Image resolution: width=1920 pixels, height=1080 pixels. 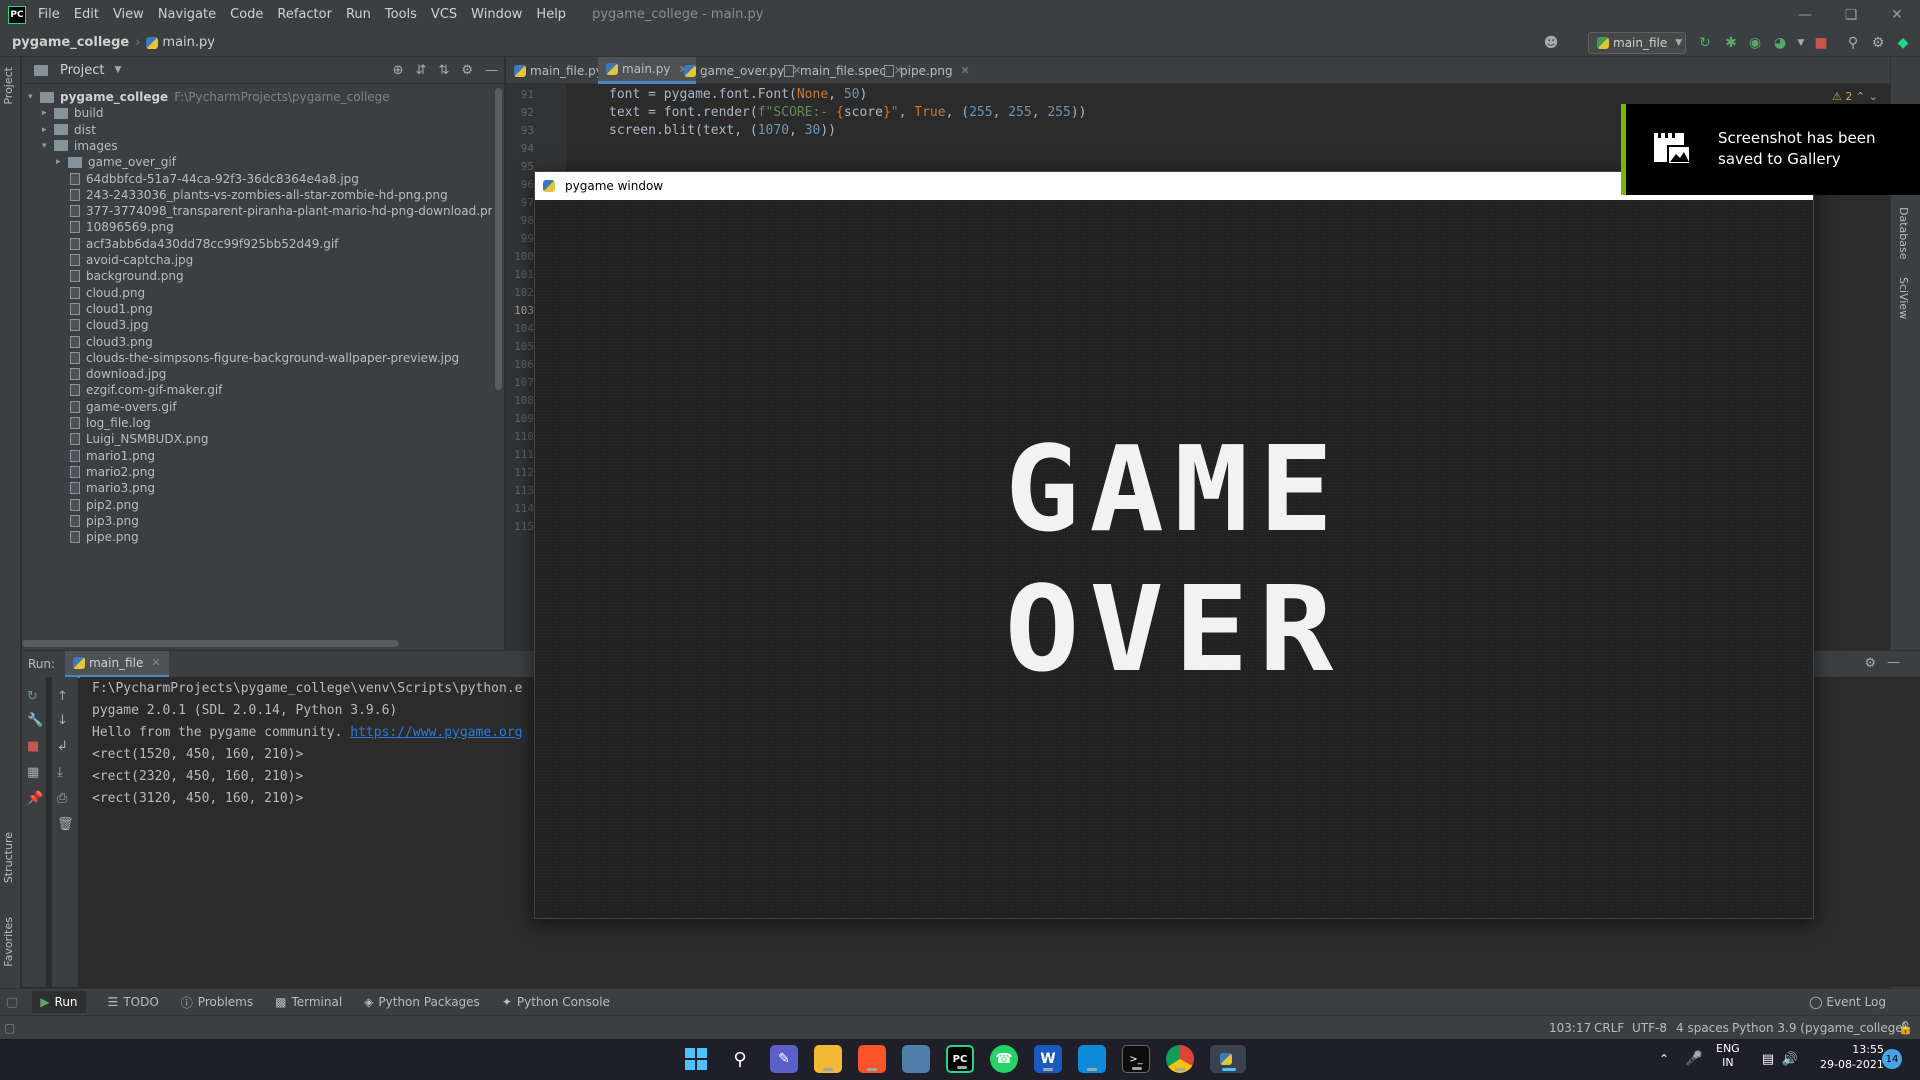 I want to click on profile-icon: ◕, so click(x=1780, y=43).